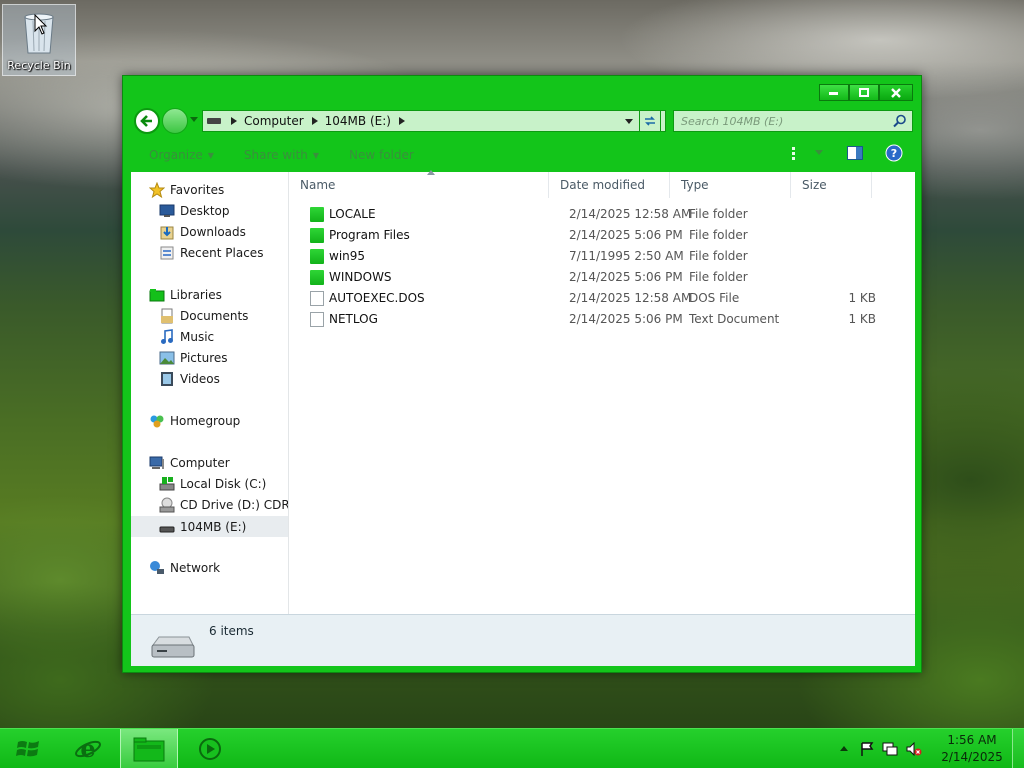 The width and height of the screenshot is (1024, 768). I want to click on nav-network: Network, so click(184, 568).